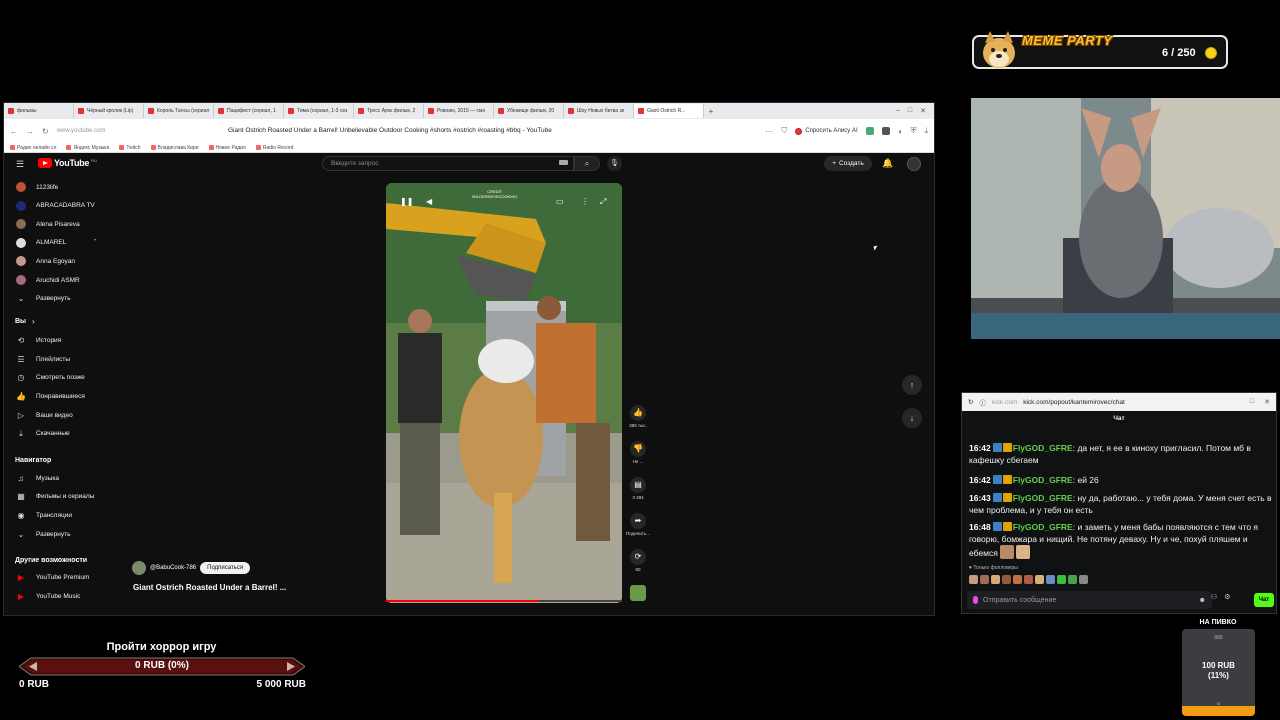 The width and height of the screenshot is (1280, 720). What do you see at coordinates (587, 163) in the screenshot?
I see `search-button: ⌕` at bounding box center [587, 163].